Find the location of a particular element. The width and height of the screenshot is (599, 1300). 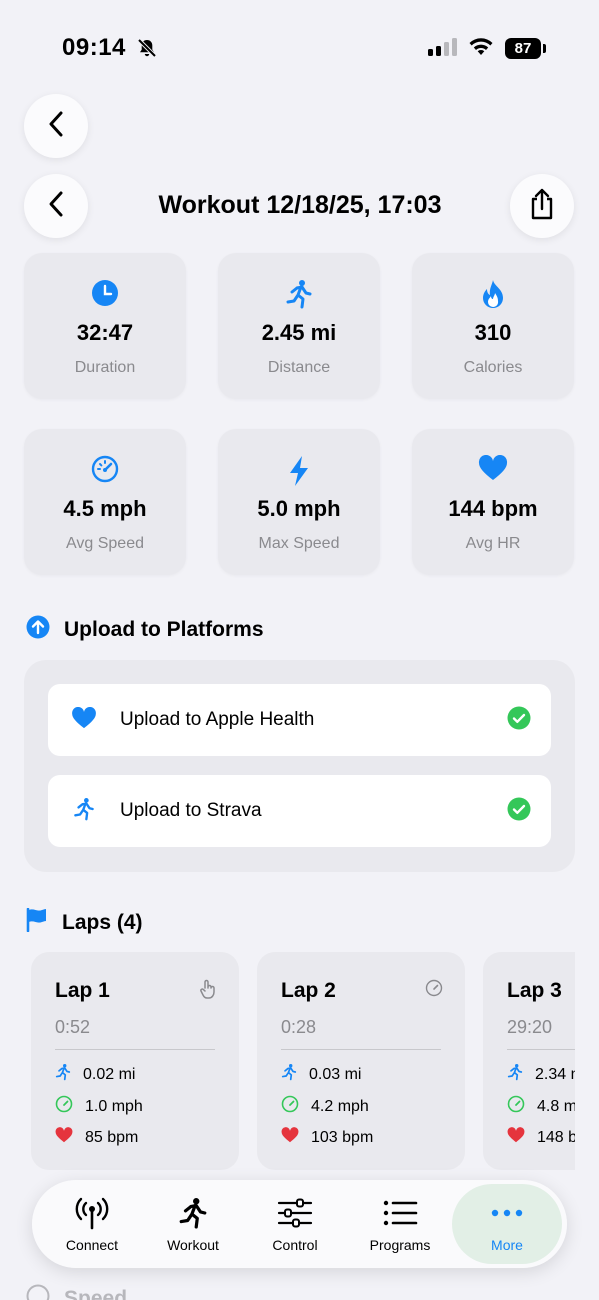

tab-workout: Workout is located at coordinates (193, 1224).